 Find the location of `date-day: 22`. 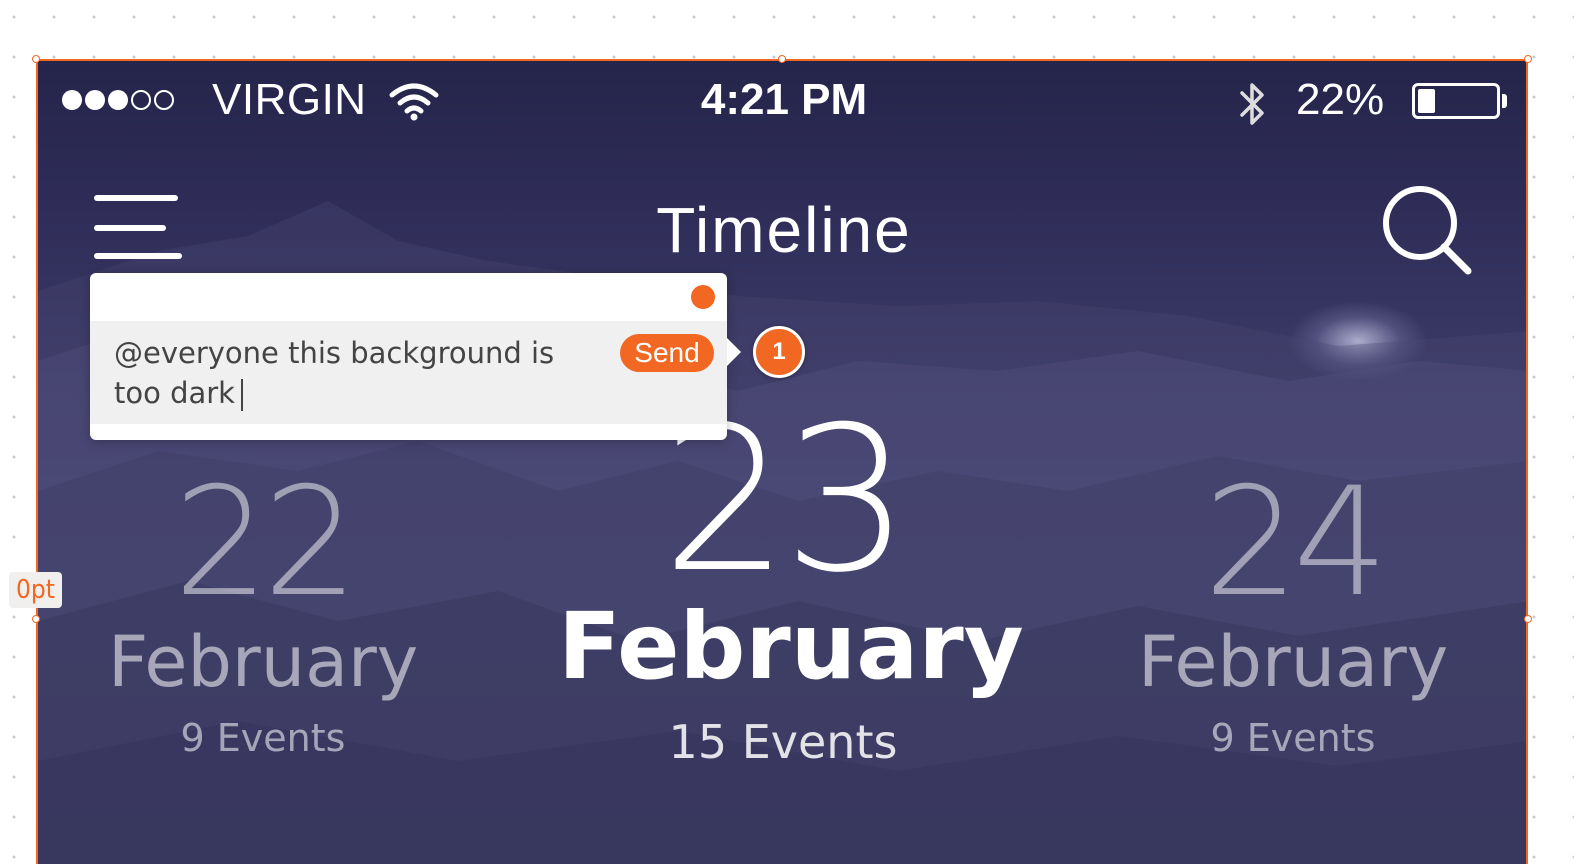

date-day: 22 is located at coordinates (266, 543).